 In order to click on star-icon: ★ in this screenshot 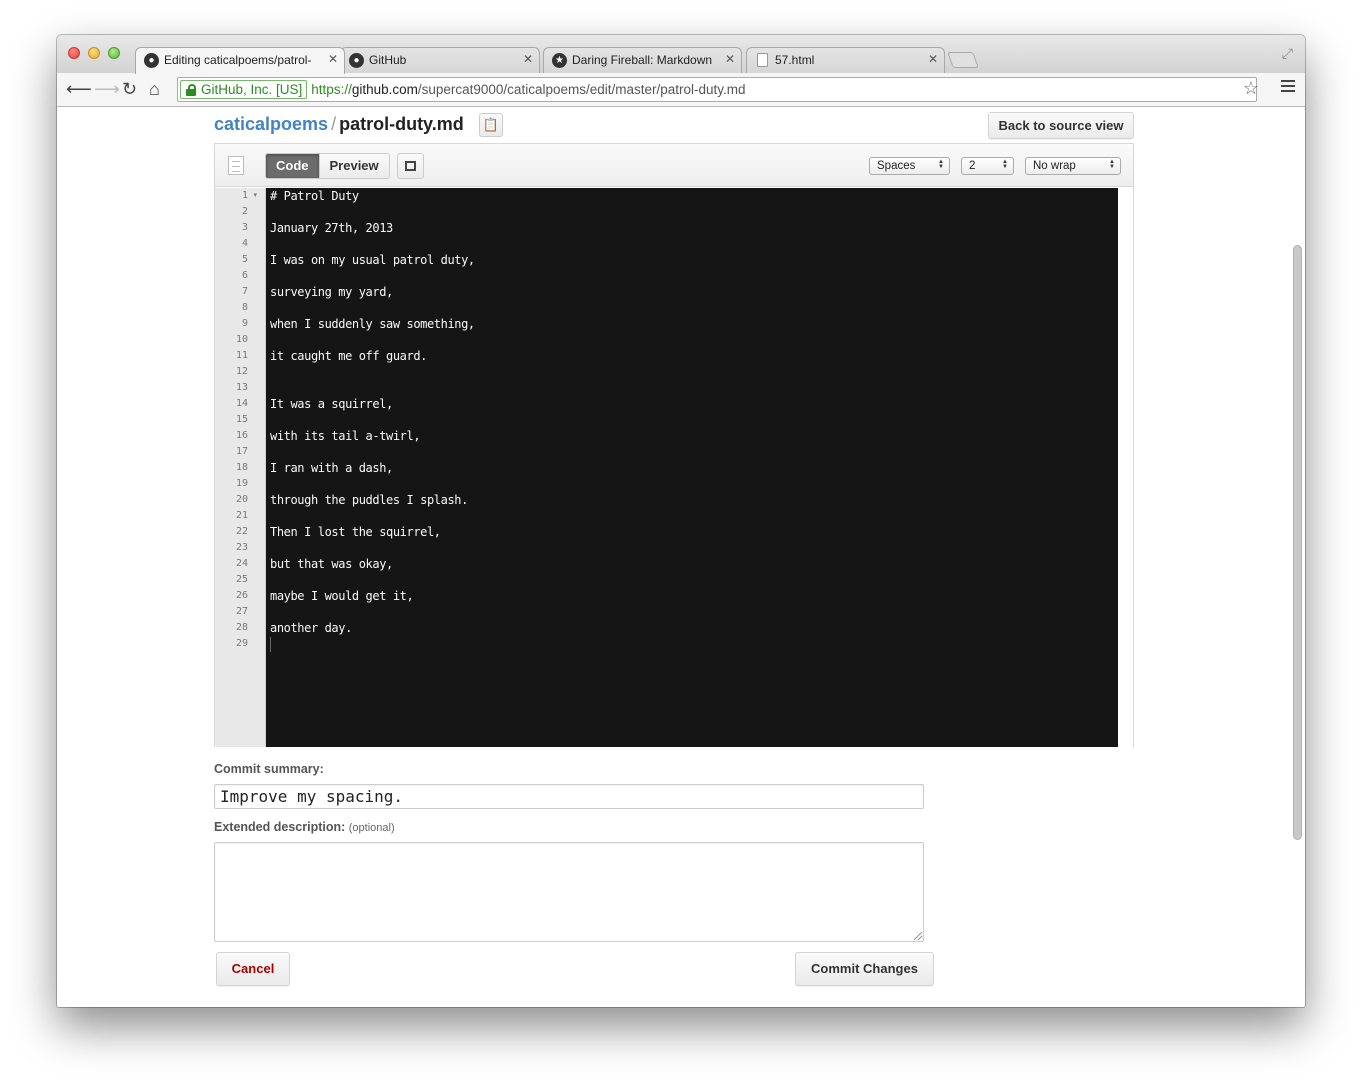, I will do `click(559, 60)`.